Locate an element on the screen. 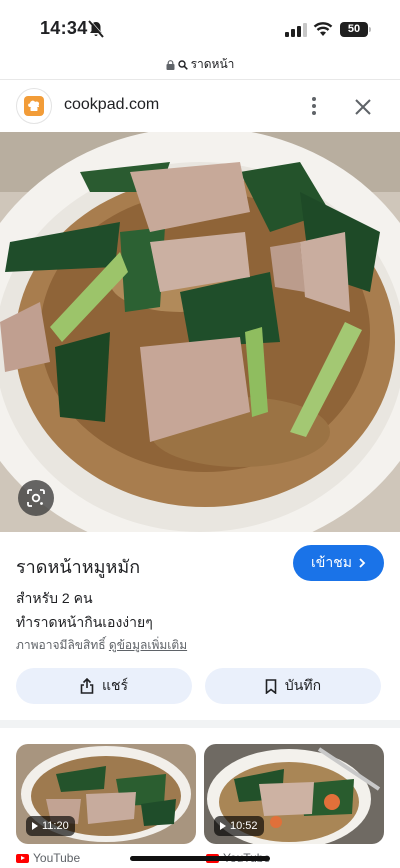  site-logo is located at coordinates (34, 106).